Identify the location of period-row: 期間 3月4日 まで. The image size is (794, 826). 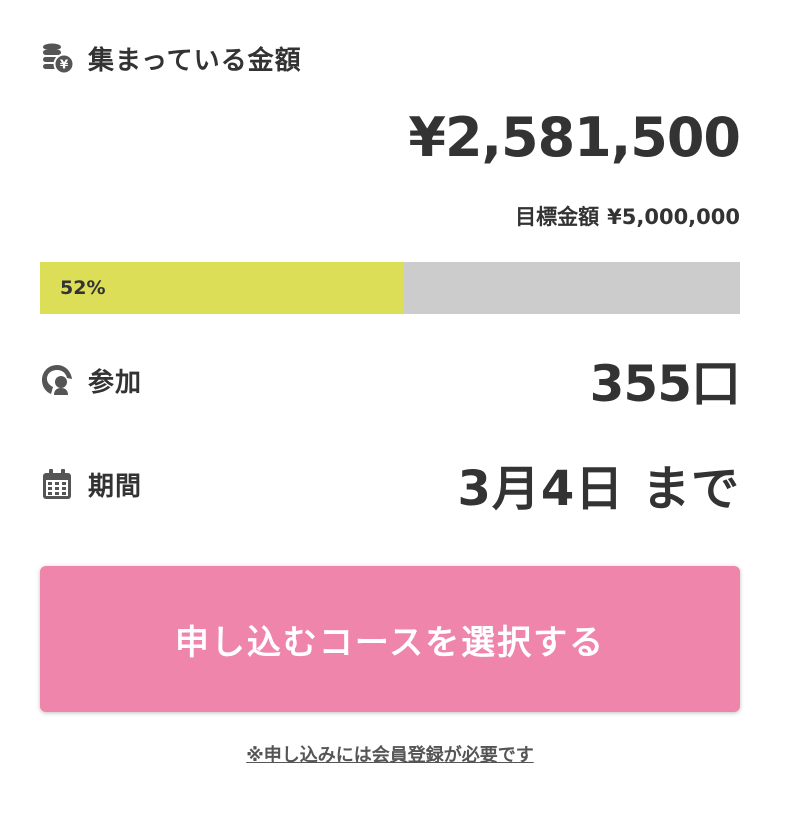
(390, 484).